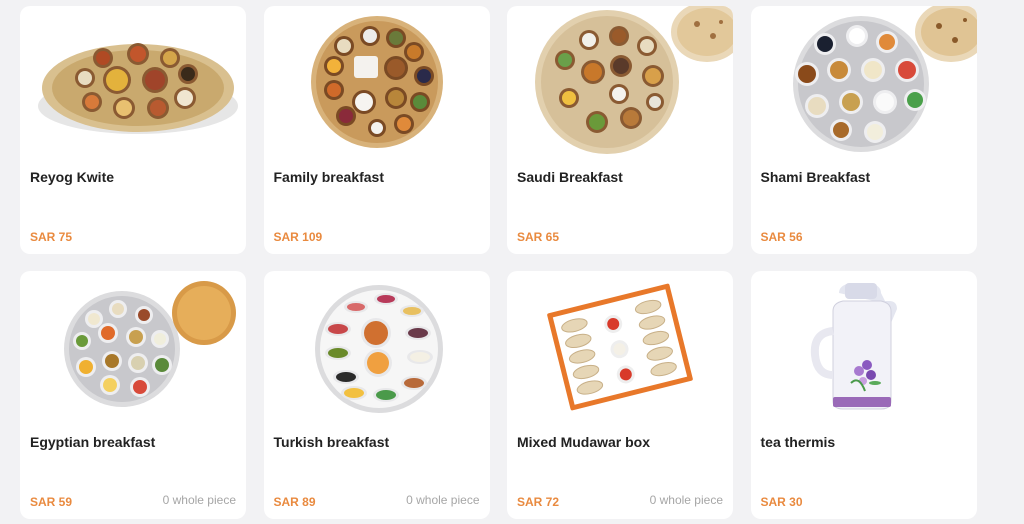 The image size is (1024, 524). I want to click on product-price: SAR 30, so click(781, 502).